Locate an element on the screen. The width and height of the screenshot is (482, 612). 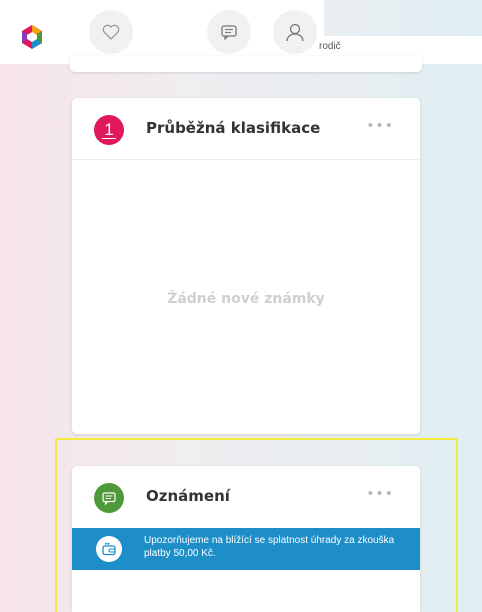
favorites-button is located at coordinates (111, 32).